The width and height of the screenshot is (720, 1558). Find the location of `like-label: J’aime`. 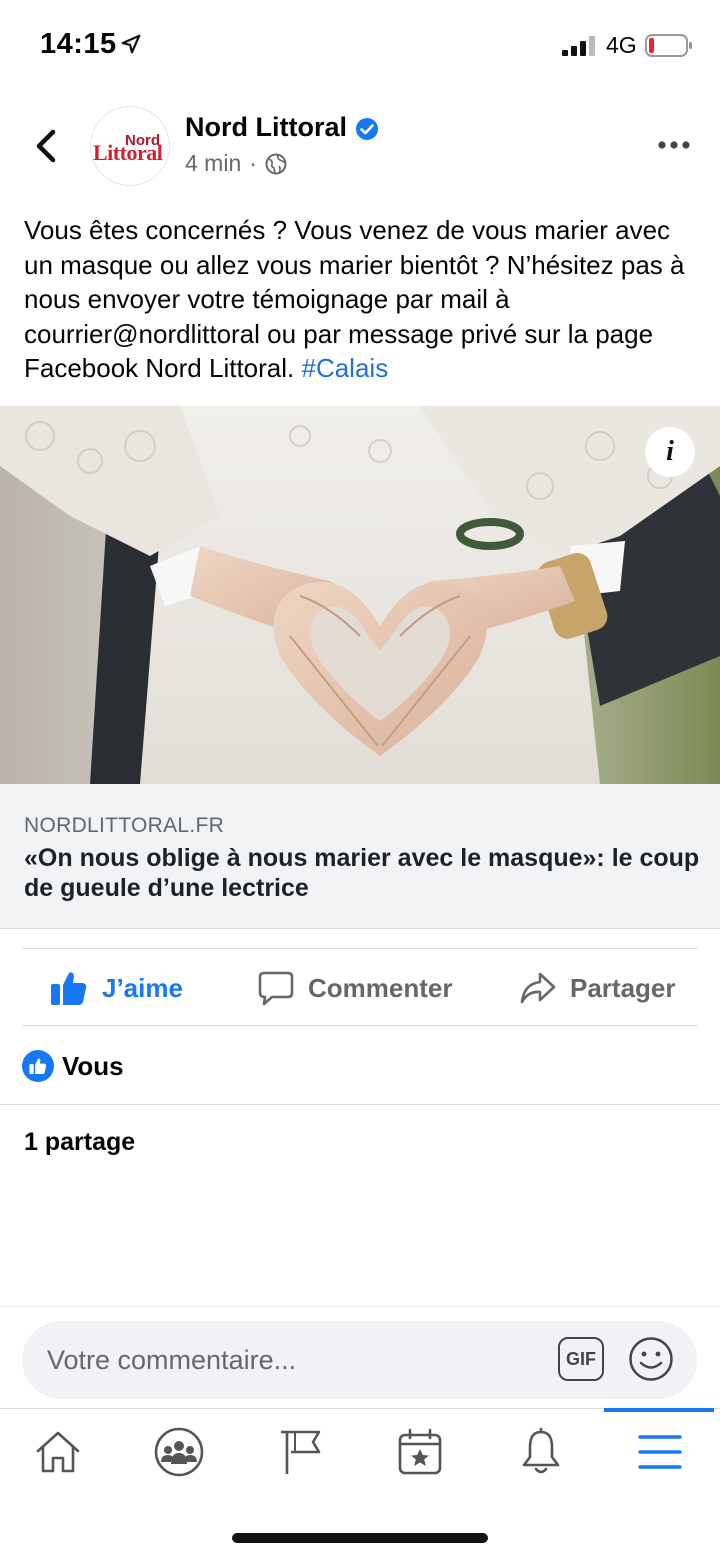

like-label: J’aime is located at coordinates (142, 987).